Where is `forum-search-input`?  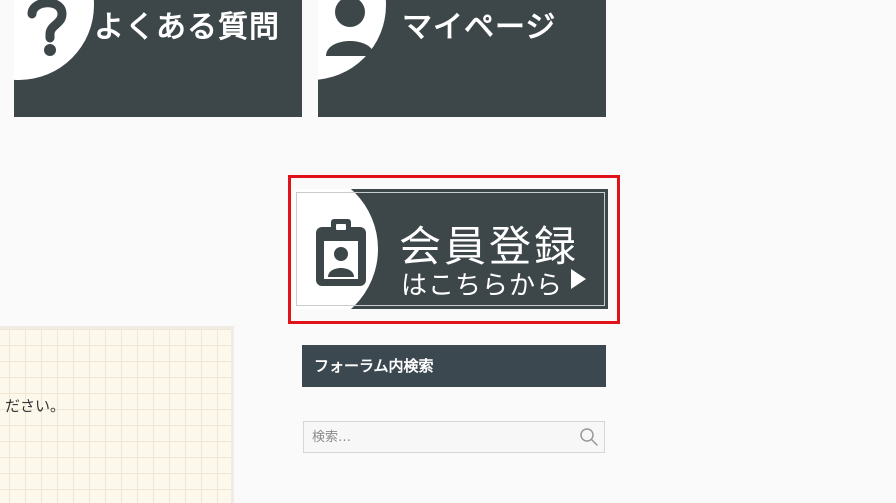
forum-search-input is located at coordinates (439, 437).